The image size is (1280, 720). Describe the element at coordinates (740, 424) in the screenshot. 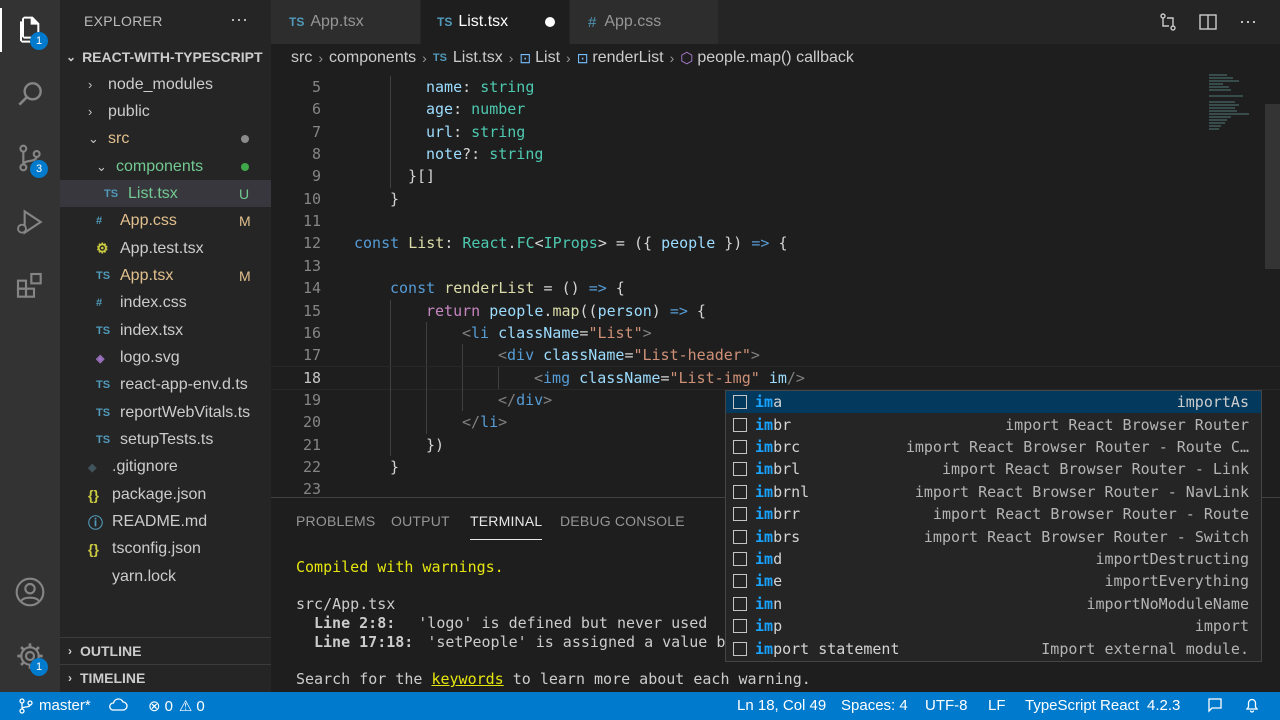

I see `snippet-icon` at that location.